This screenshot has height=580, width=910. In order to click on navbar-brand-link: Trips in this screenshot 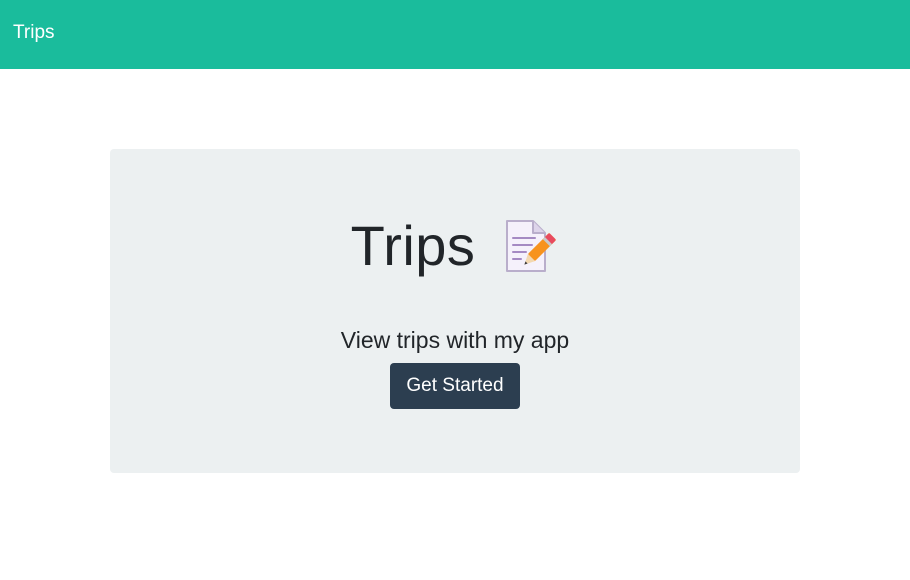, I will do `click(34, 33)`.